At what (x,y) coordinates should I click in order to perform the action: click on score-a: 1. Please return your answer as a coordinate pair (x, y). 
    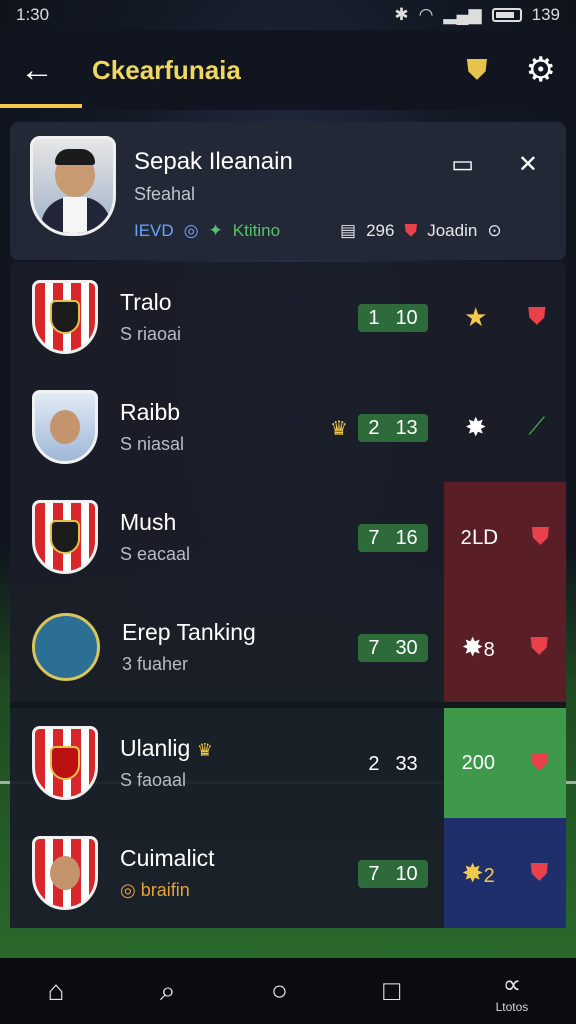
    Looking at the image, I should click on (374, 317).